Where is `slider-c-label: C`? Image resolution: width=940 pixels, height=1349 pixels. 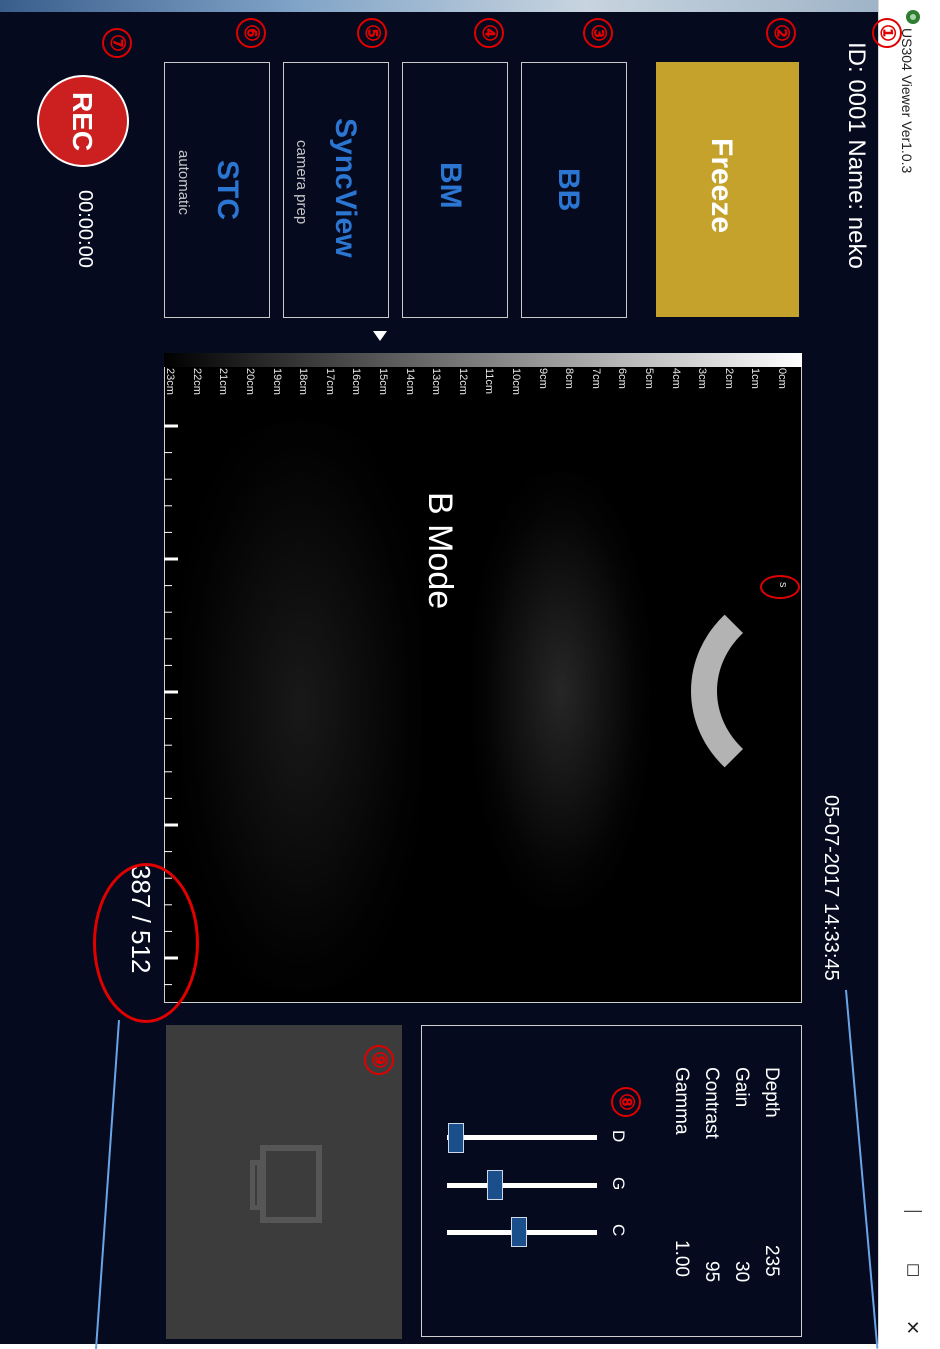
slider-c-label: C is located at coordinates (618, 1230).